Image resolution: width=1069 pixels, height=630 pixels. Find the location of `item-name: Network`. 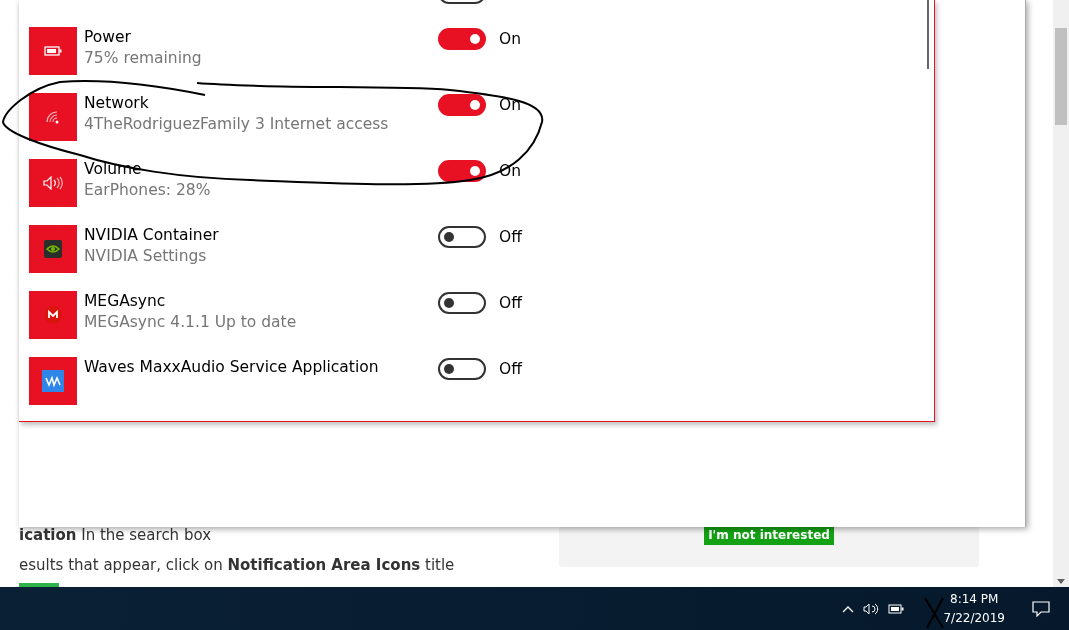

item-name: Network is located at coordinates (117, 103).